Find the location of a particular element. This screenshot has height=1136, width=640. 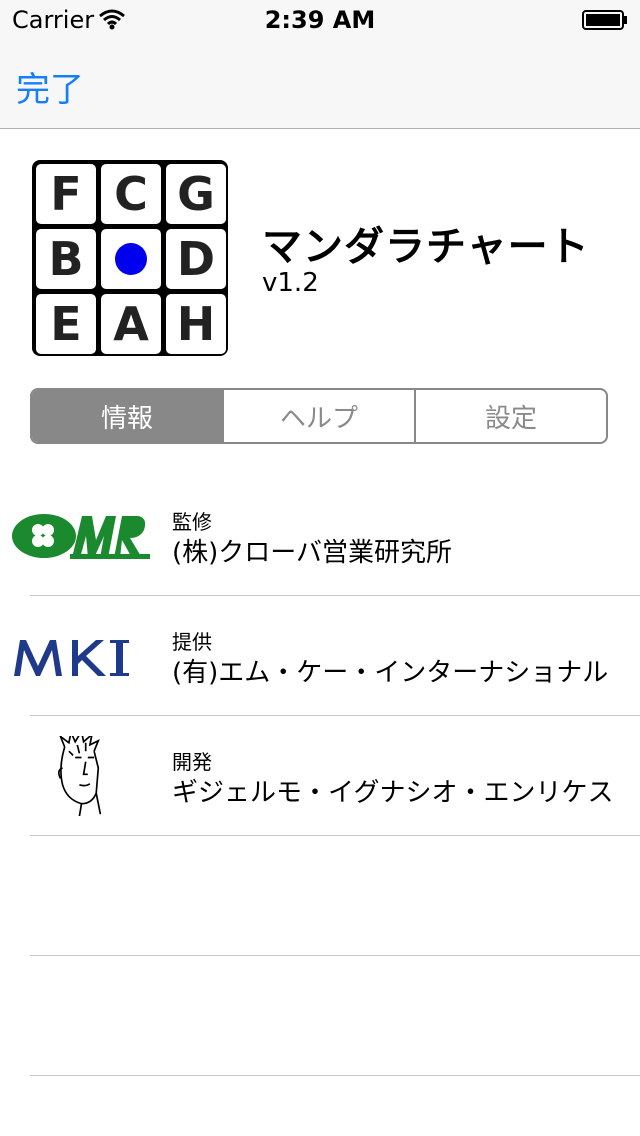

battery-icon is located at coordinates (604, 20).